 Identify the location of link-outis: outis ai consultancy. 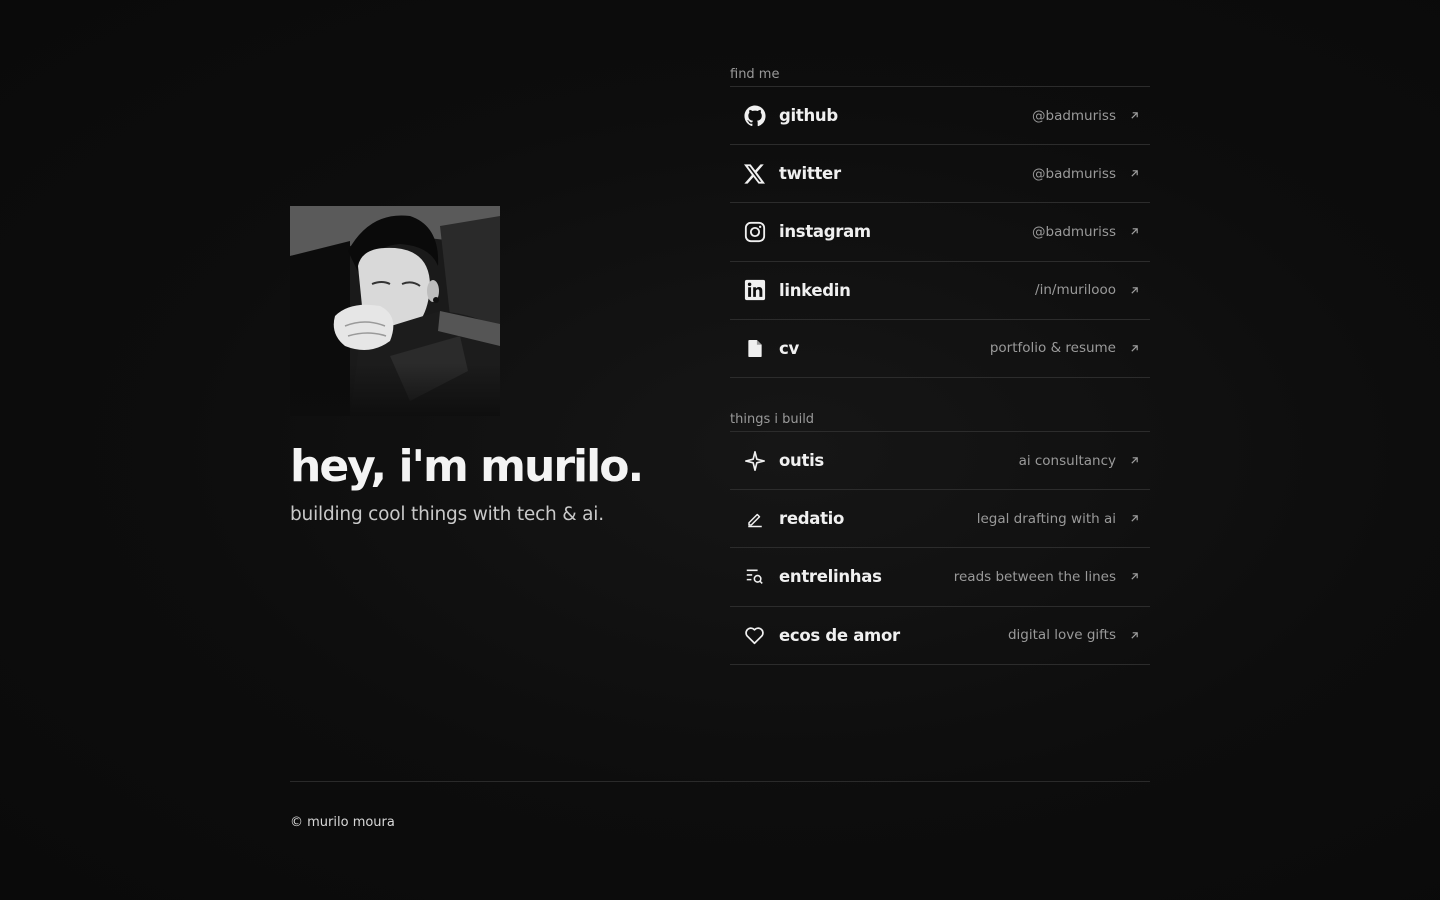
(940, 461).